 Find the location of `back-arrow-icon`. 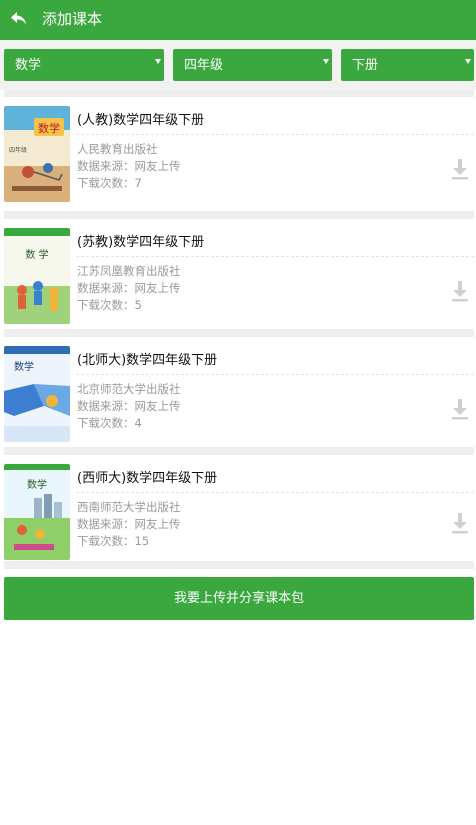

back-arrow-icon is located at coordinates (19, 19).